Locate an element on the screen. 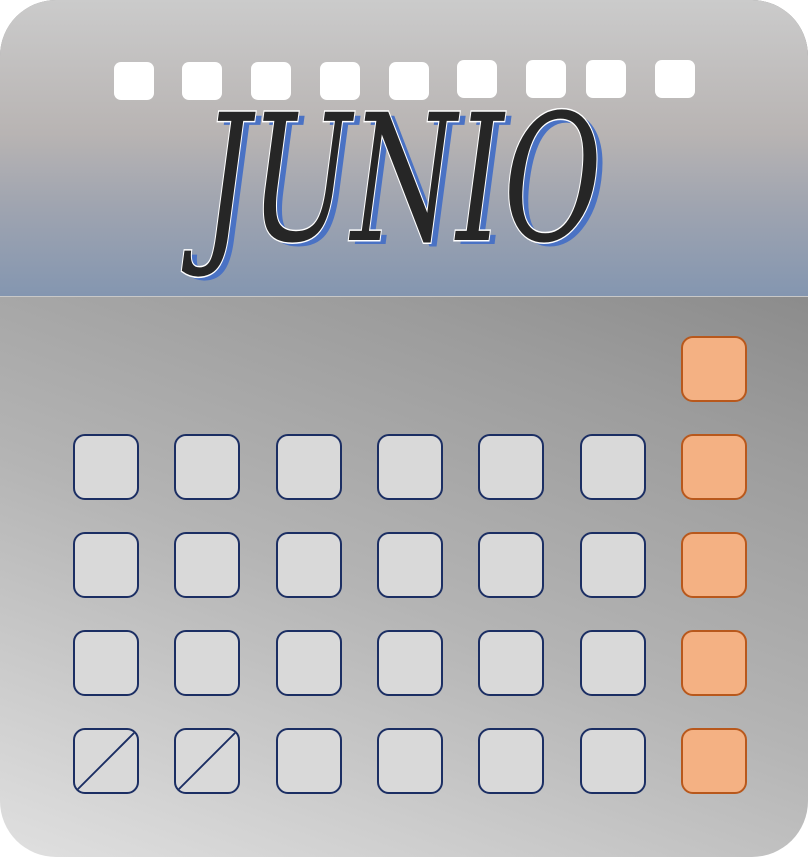 This screenshot has height=857, width=808. month-title: JUNIO JUNIO is located at coordinates (394, 181).